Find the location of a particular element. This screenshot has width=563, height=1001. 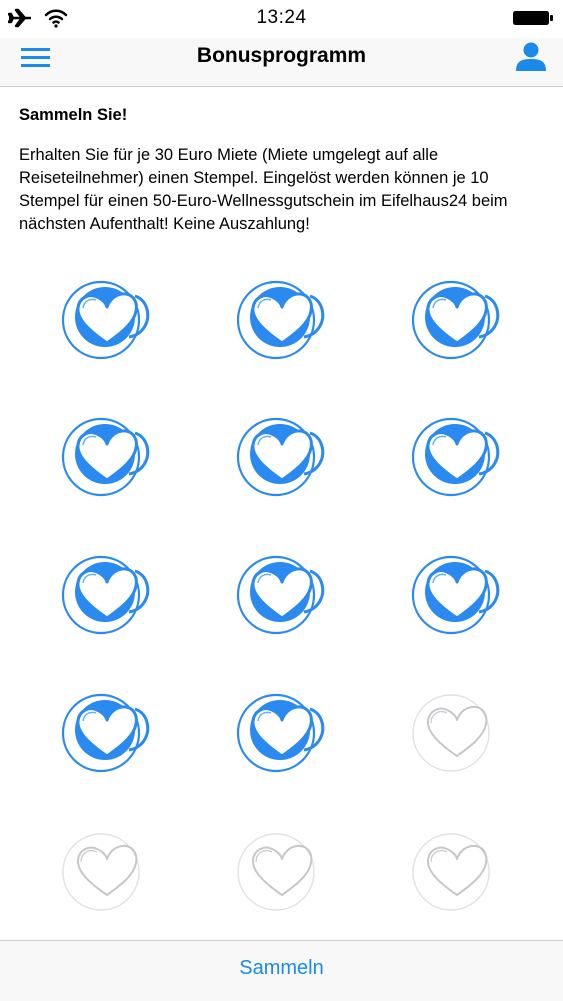

status-bar: 13:24 is located at coordinates (281, 19).